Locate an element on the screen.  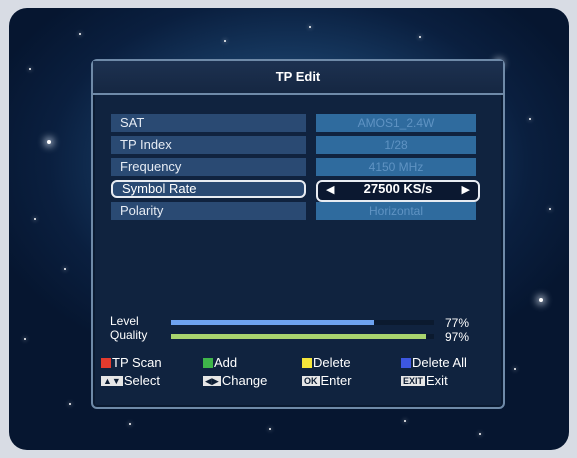
setting-row-symbol-rate: Symbol Rate ◀ 27500 KS/s ▶ is located at coordinates (298, 191).